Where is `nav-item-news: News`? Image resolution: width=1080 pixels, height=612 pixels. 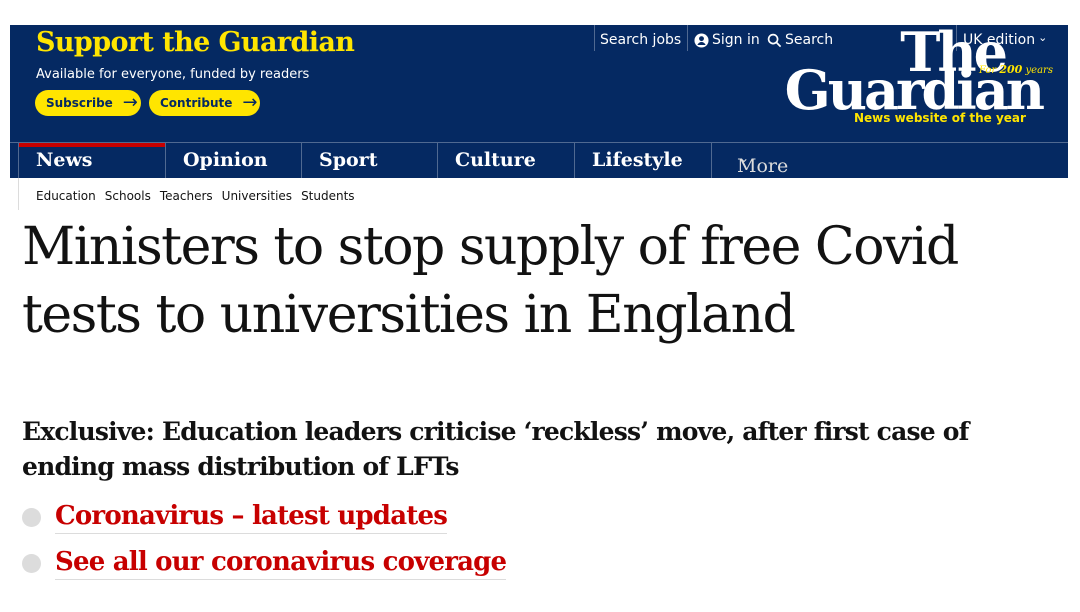 nav-item-news: News is located at coordinates (91, 160).